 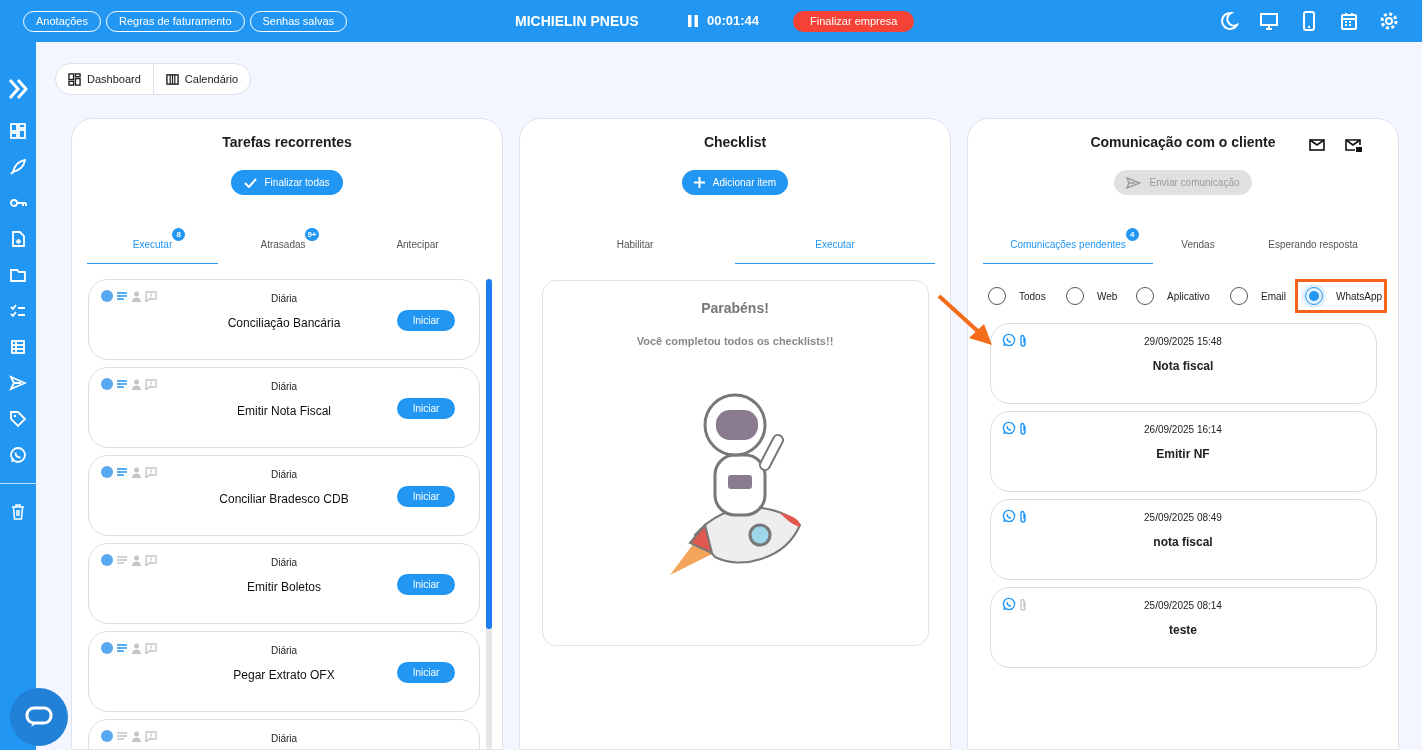 What do you see at coordinates (1068, 244) in the screenshot?
I see `tab: Comunicações pendentes 4` at bounding box center [1068, 244].